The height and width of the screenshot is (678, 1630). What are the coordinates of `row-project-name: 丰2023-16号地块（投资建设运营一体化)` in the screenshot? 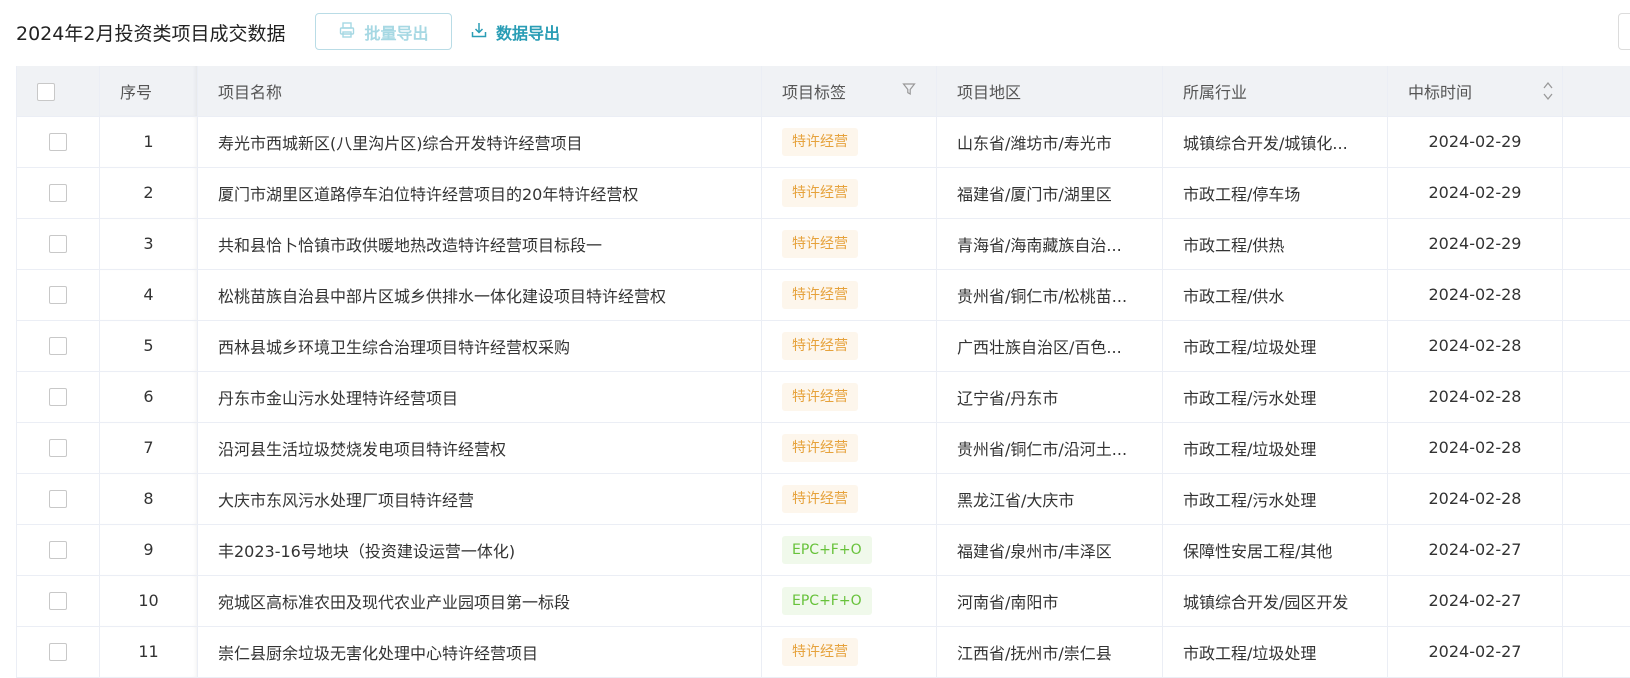 It's located at (479, 550).